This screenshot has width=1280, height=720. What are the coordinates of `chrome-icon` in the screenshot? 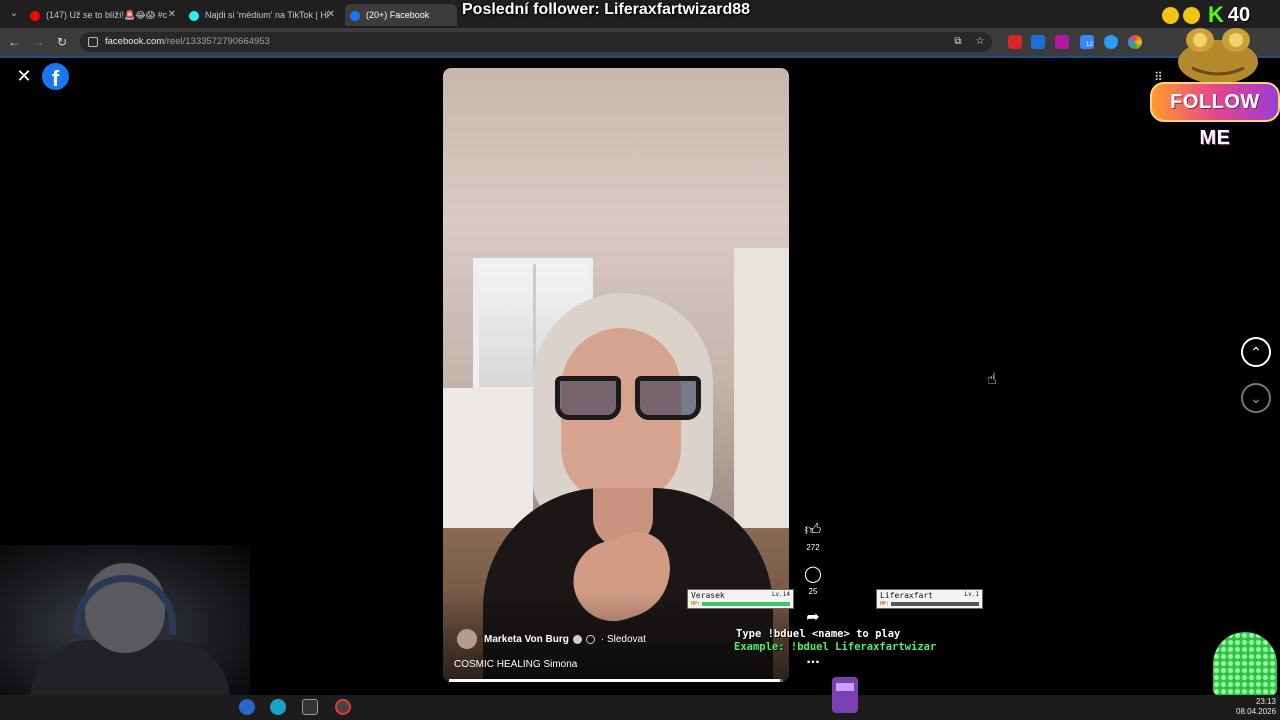 It's located at (343, 707).